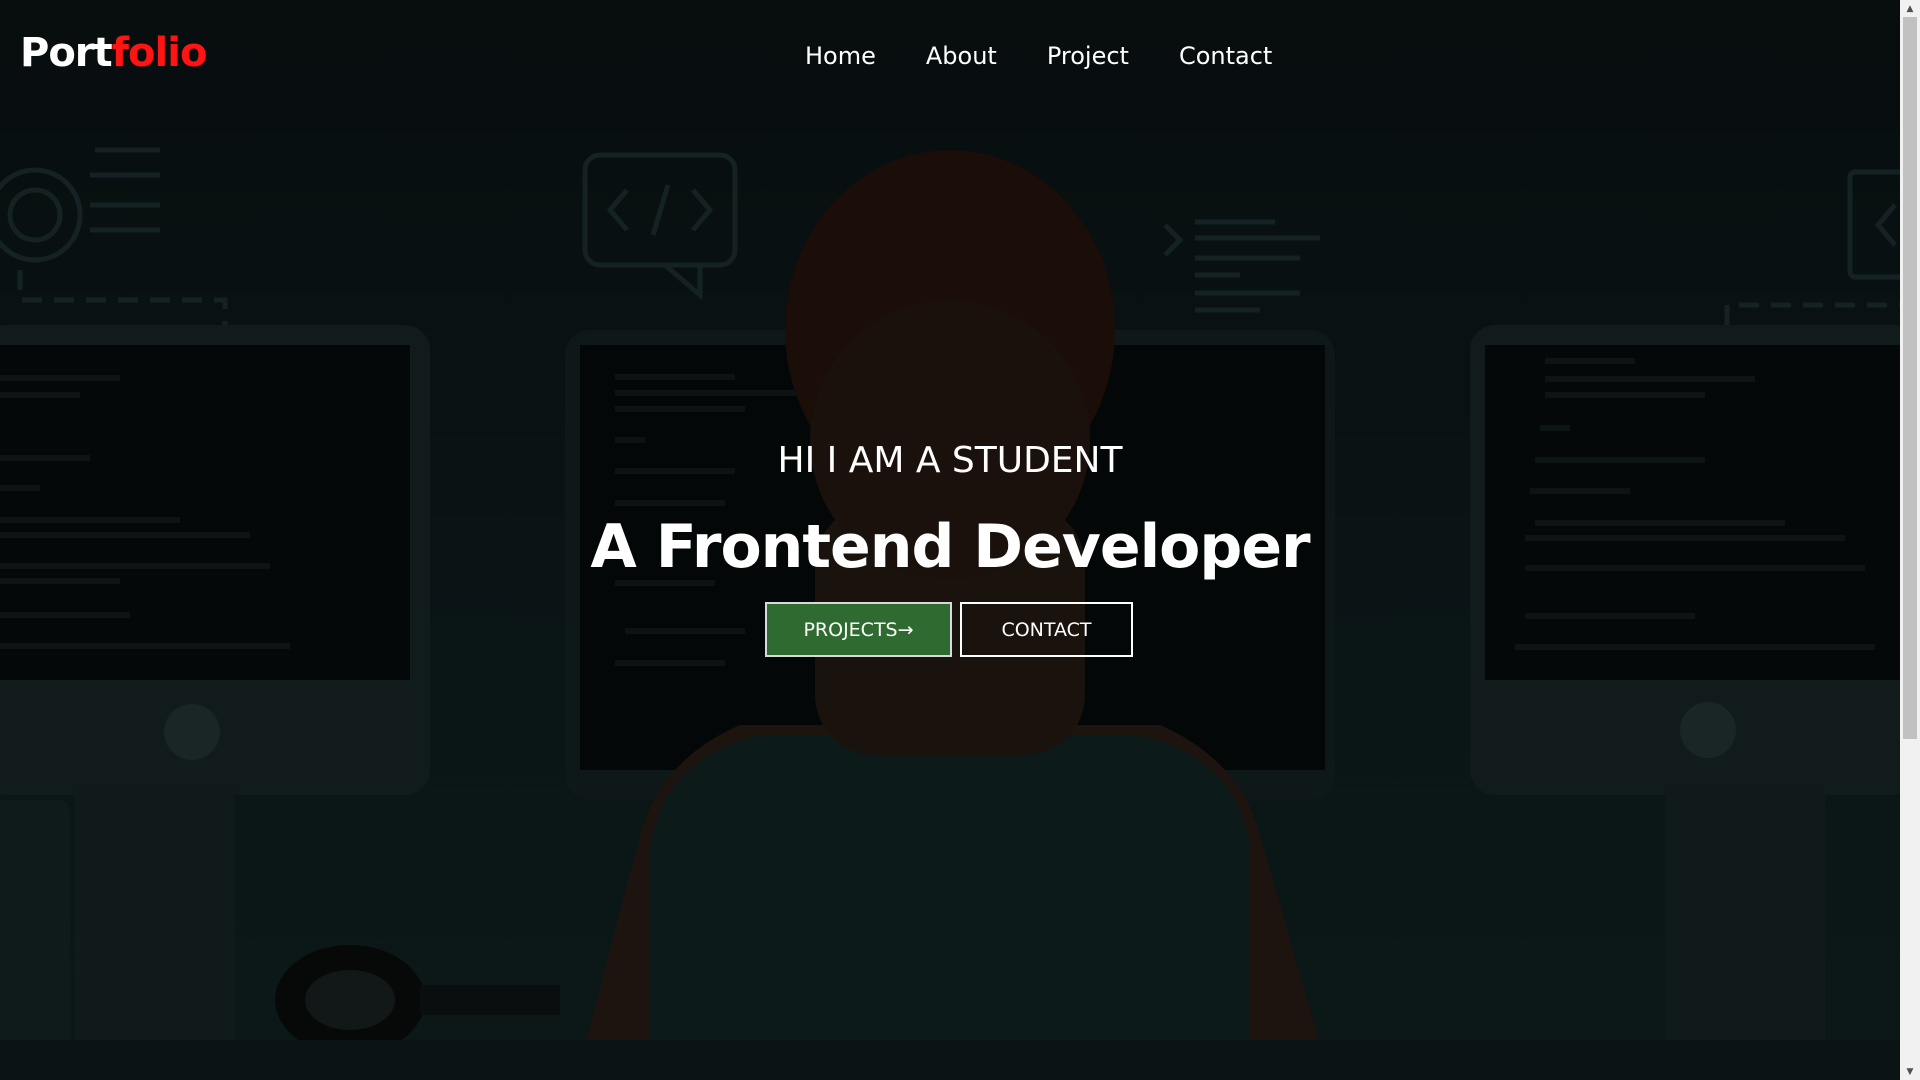  Describe the element at coordinates (950, 547) in the screenshot. I see `hero-title: A Frontend Developer` at that location.